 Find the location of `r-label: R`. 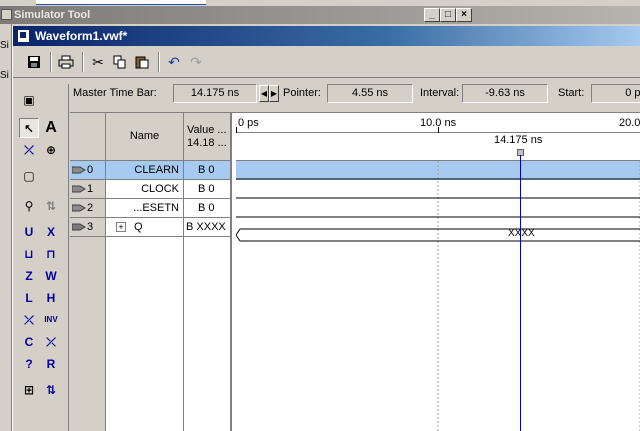

r-label: R is located at coordinates (51, 364).